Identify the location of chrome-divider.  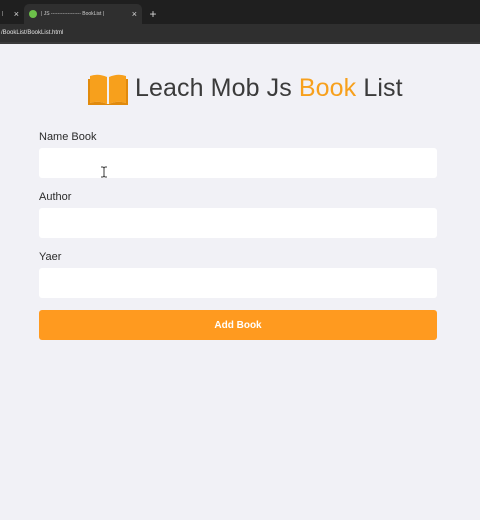
(240, 43).